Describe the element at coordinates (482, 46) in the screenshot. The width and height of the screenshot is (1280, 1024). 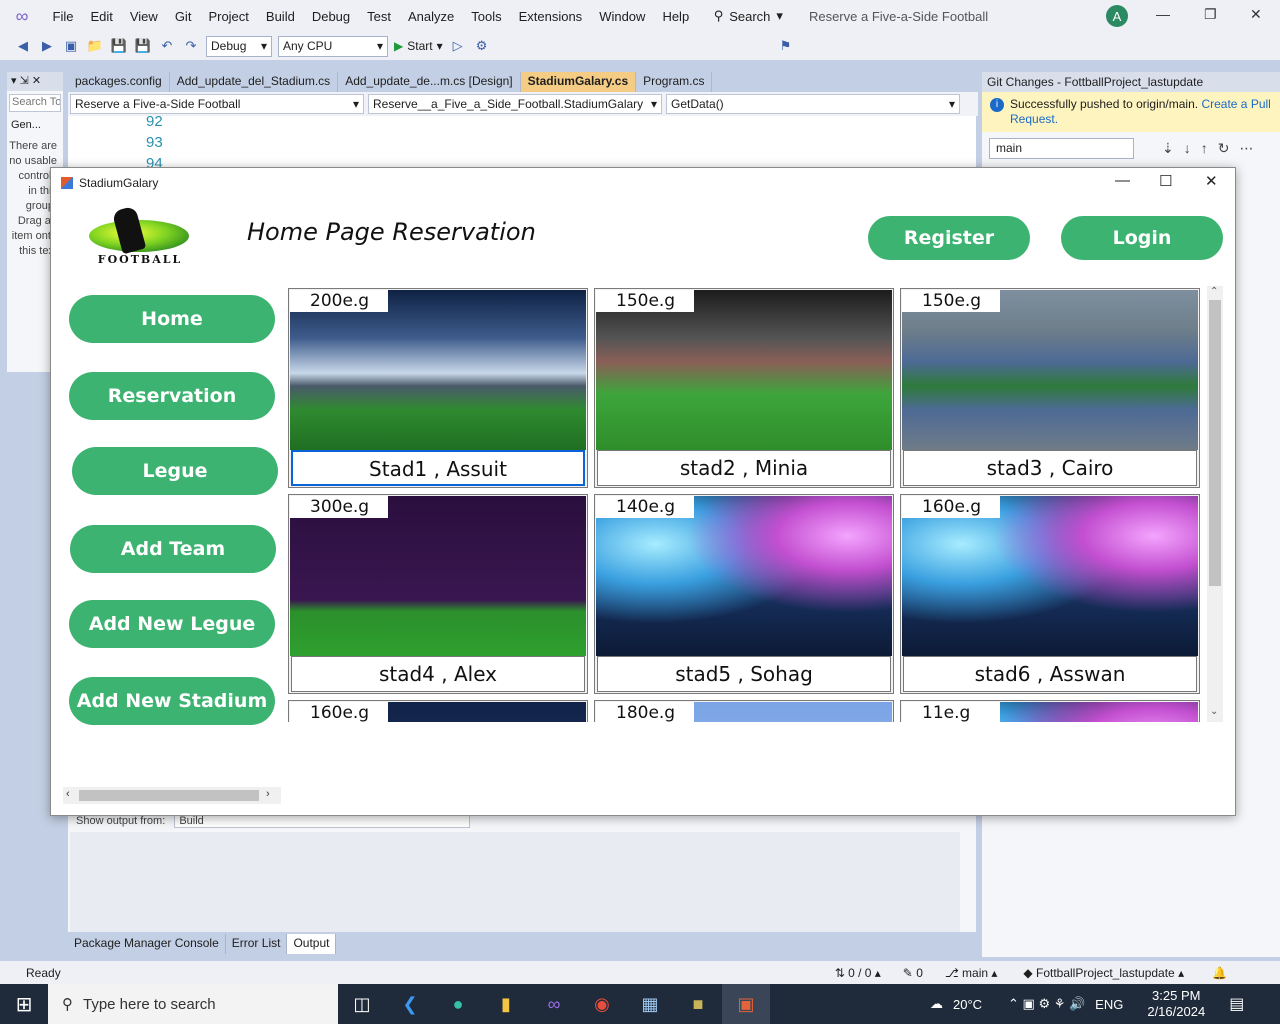
I see `hot-reload-icon: ⚙` at that location.